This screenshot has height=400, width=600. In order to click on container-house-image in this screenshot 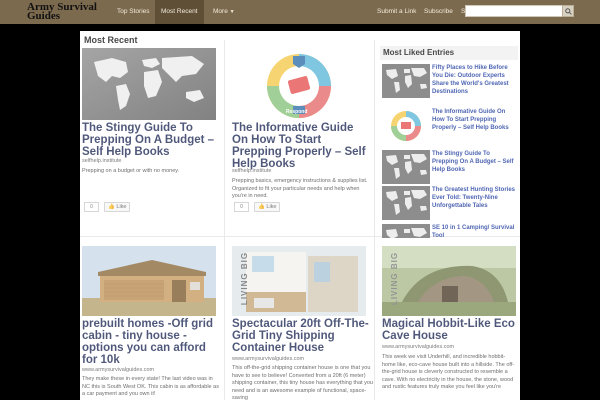, I will do `click(299, 281)`.